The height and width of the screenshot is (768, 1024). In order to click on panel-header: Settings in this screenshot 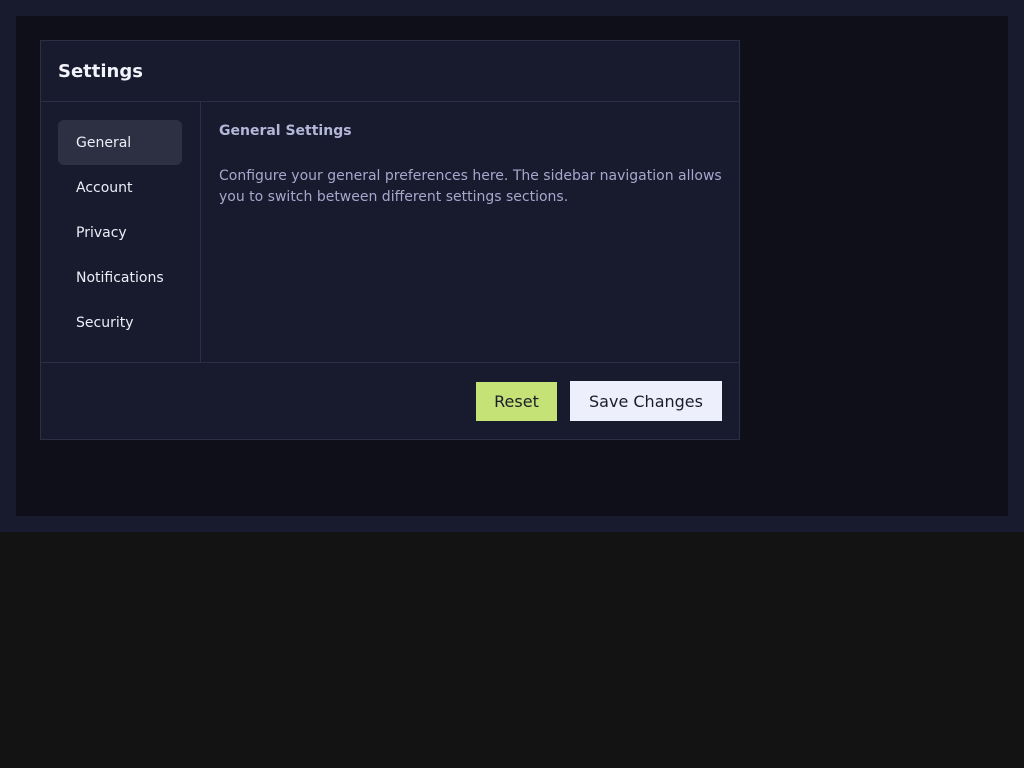, I will do `click(390, 71)`.